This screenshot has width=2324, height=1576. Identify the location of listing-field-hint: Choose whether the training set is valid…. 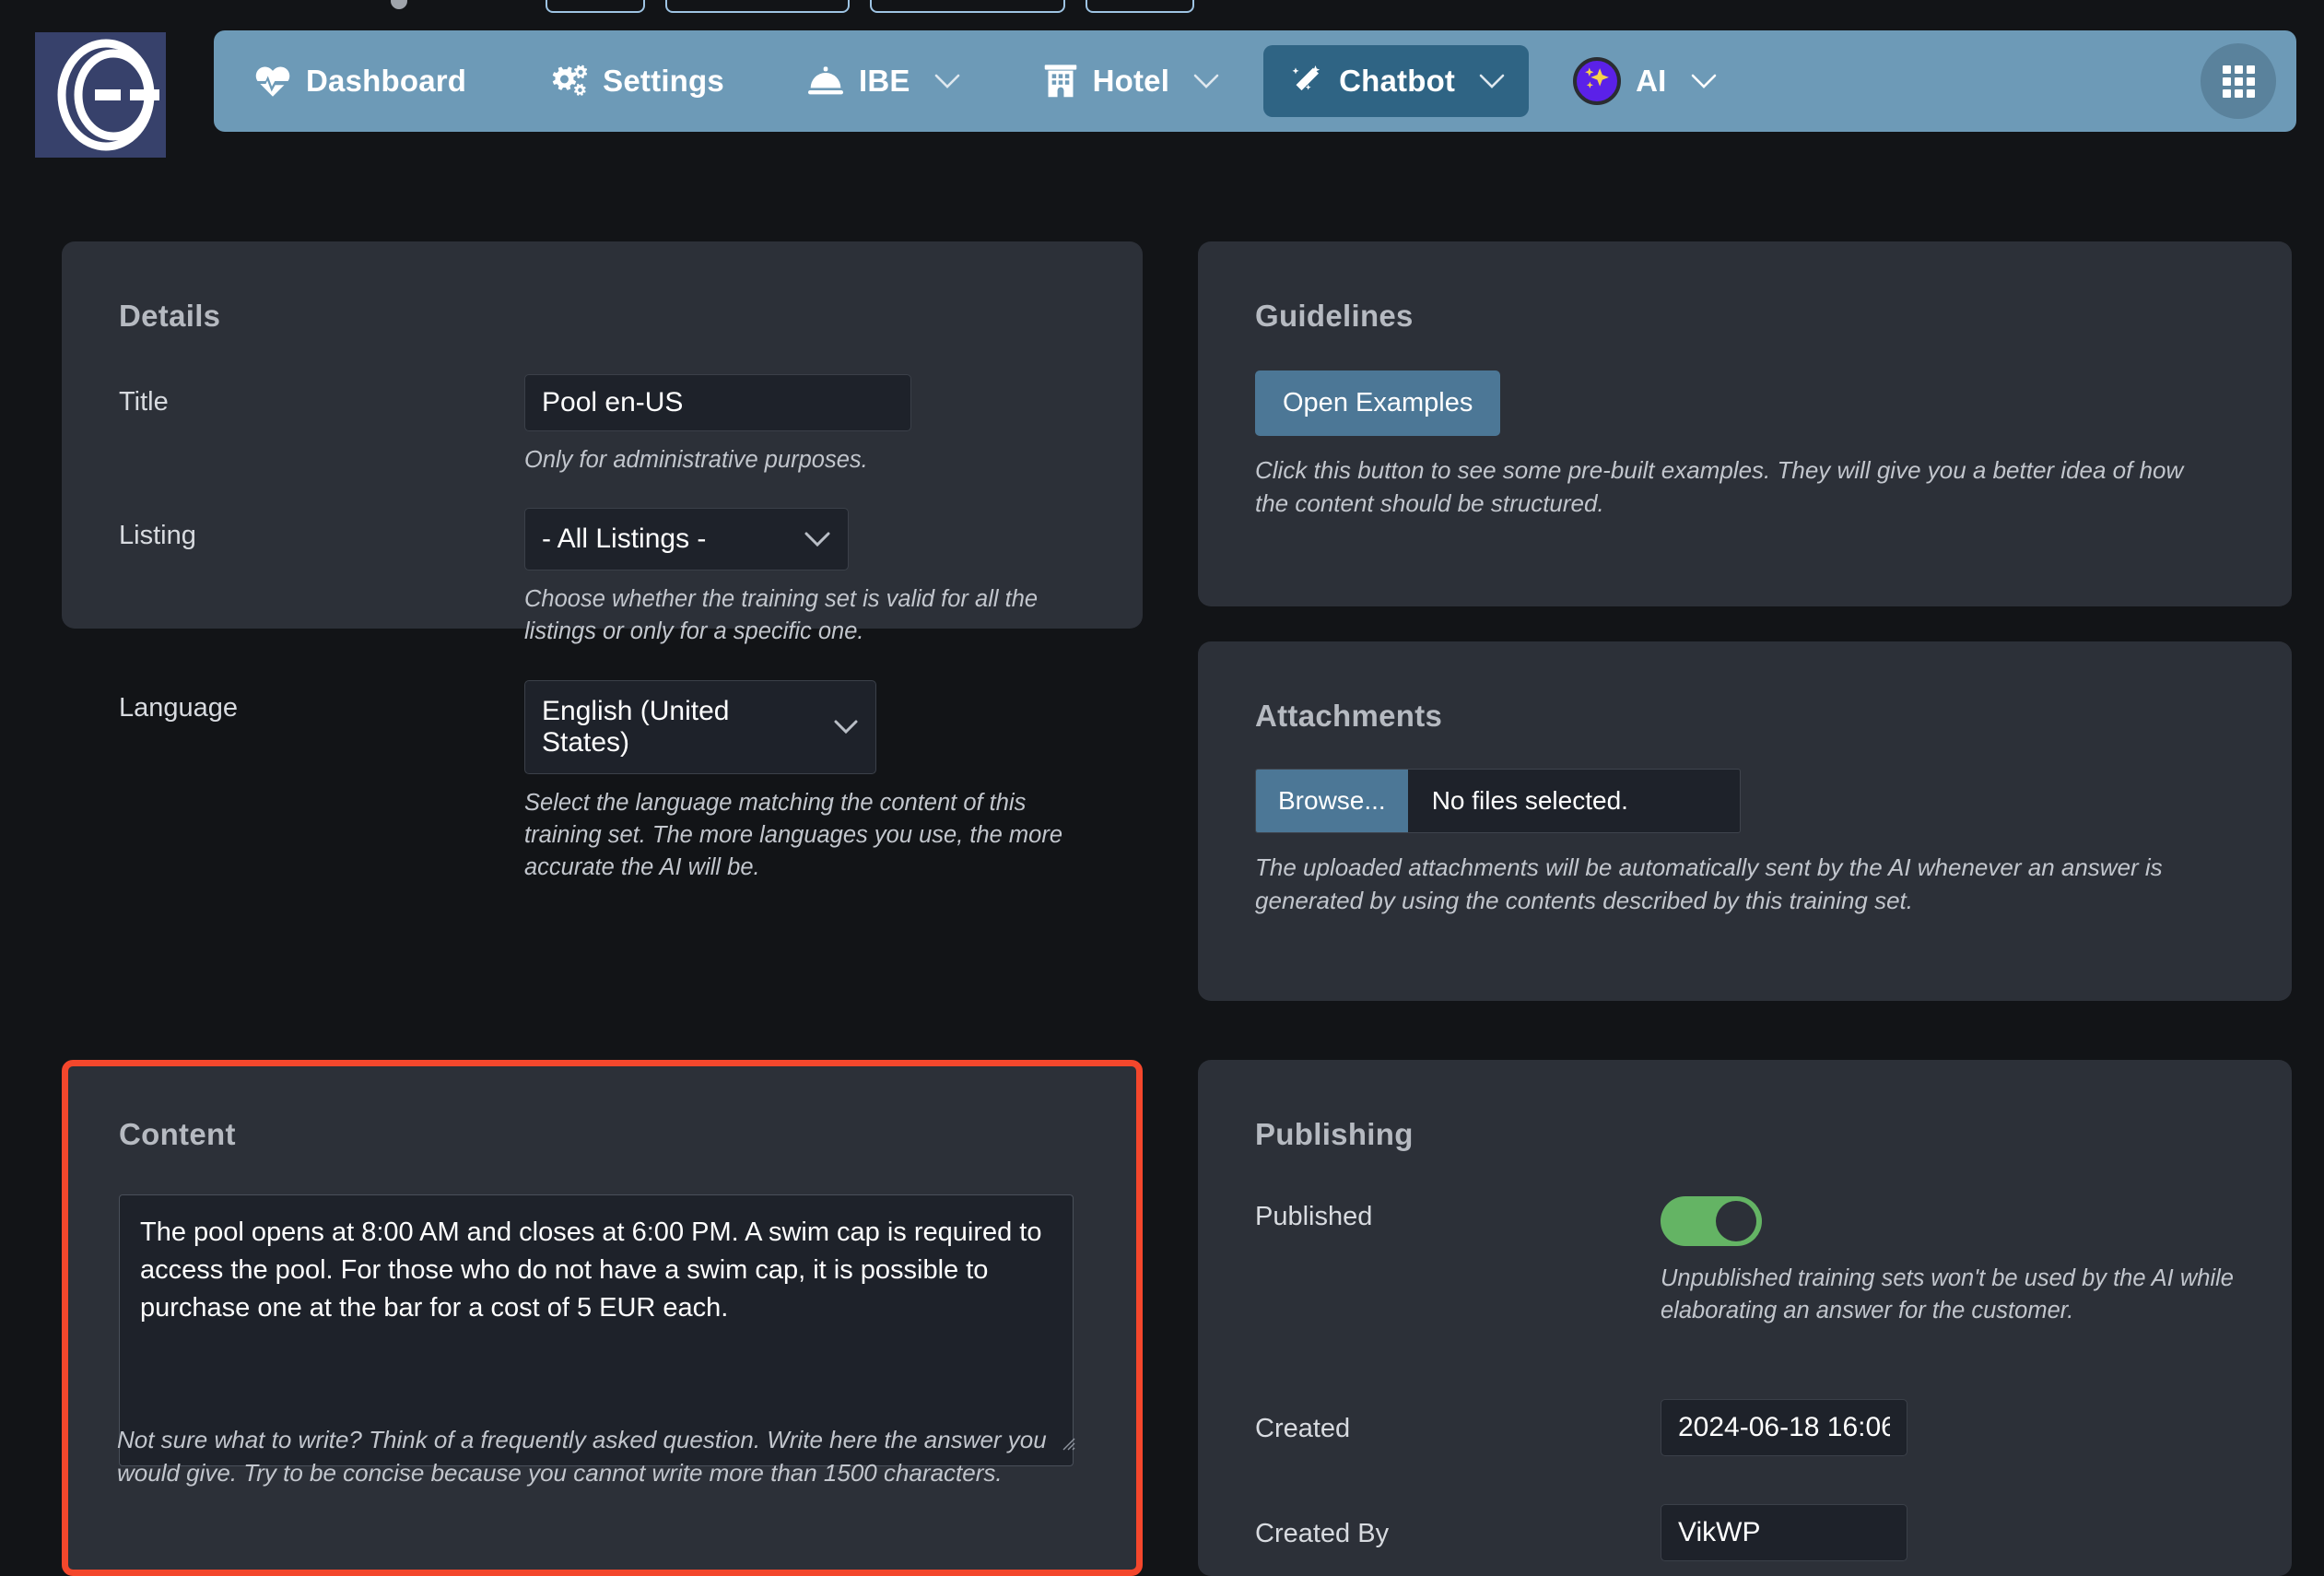
(781, 615).